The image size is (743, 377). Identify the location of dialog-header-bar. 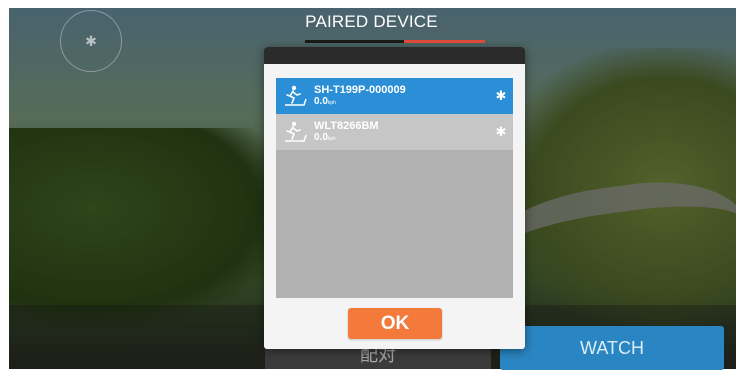
(394, 55).